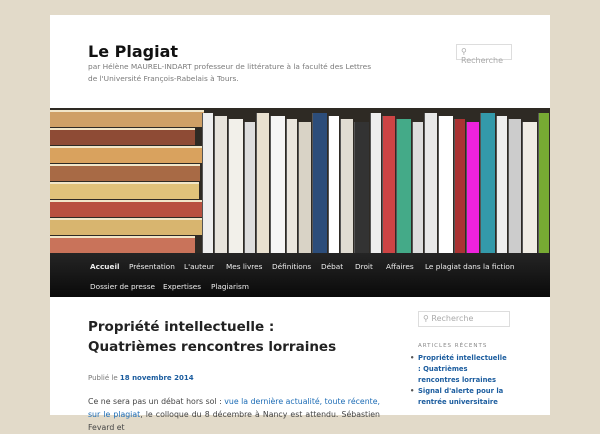 This screenshot has height=434, width=600. Describe the element at coordinates (156, 401) in the screenshot. I see `excerpt-text: Ce ne sera pas un débat hors sol :` at that location.